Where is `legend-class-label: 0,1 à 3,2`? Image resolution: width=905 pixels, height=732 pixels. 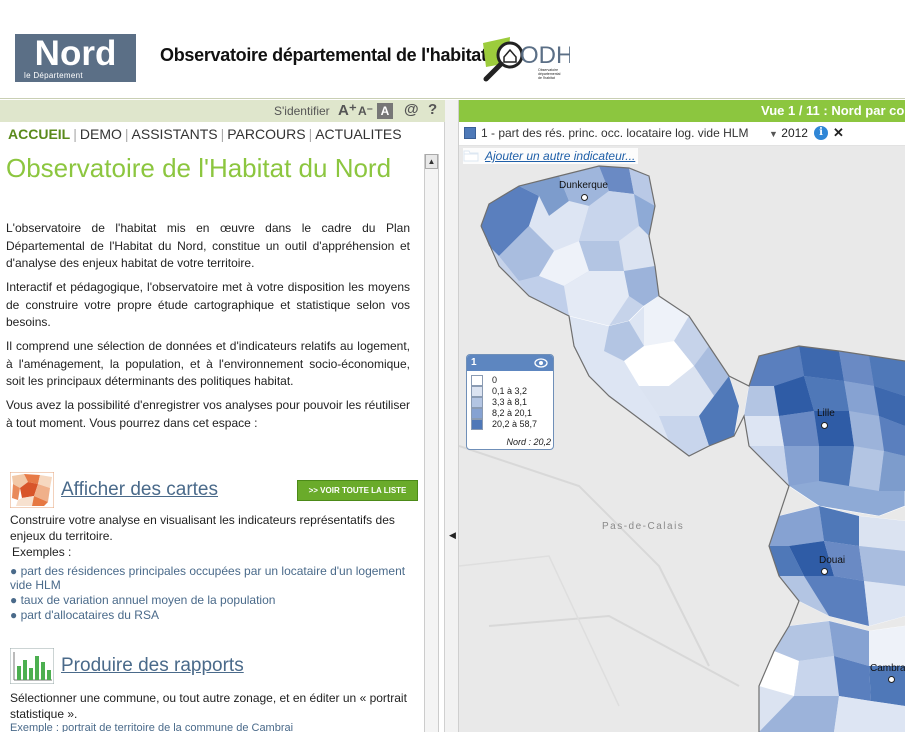
legend-class-label: 0,1 à 3,2 is located at coordinates (510, 391).